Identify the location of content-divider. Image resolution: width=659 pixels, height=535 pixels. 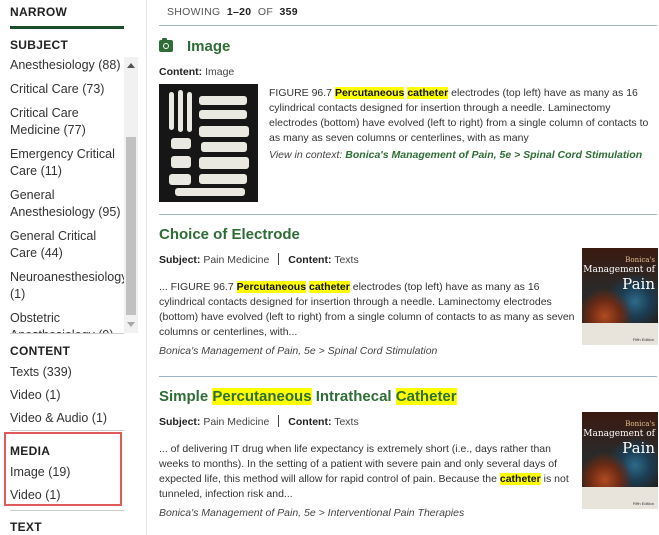
(67, 430).